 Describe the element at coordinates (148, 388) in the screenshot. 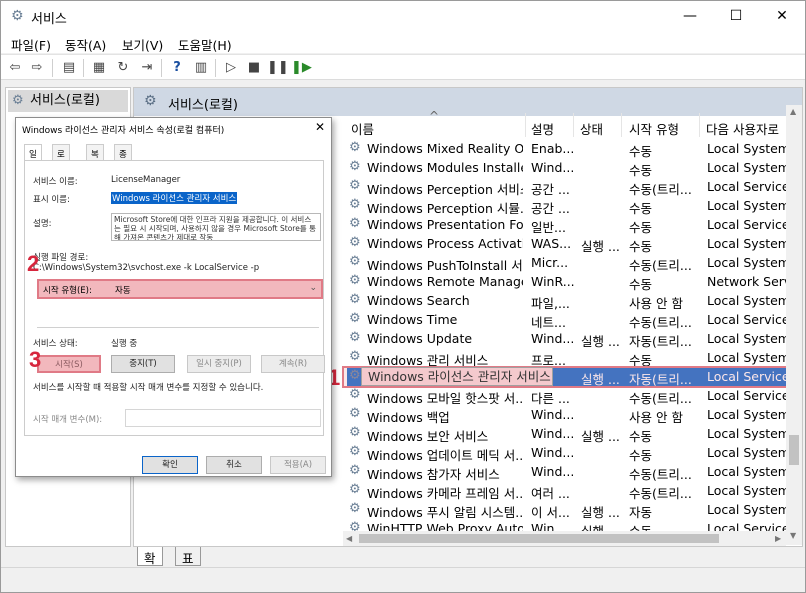

I see `start-parameters-note: 서비스를 시작할 때 적용할 시작 매개 변수를 지정할 수 있습니다.` at that location.